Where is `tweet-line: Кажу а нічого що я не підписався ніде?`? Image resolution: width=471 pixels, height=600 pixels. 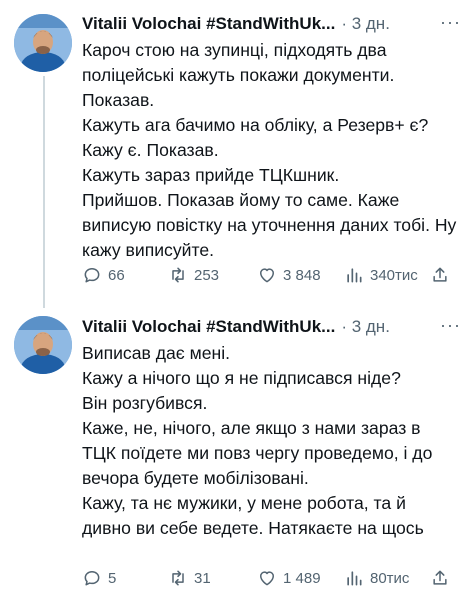 tweet-line: Кажу а нічого що я не підписався ніде? is located at coordinates (241, 378).